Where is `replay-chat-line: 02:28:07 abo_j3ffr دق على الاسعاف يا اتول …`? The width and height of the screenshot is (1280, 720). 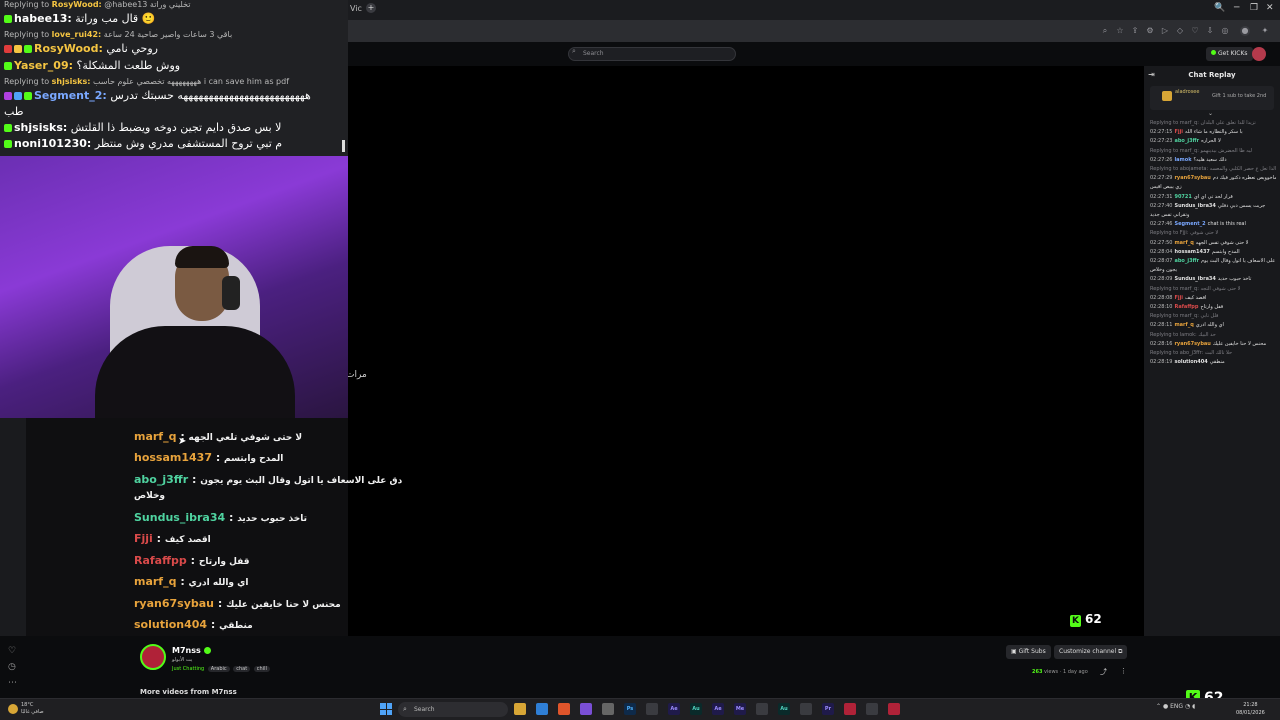
replay-chat-line: 02:28:07 abo_j3ffr دق على الاسعاف يا اتول … is located at coordinates (1213, 261).